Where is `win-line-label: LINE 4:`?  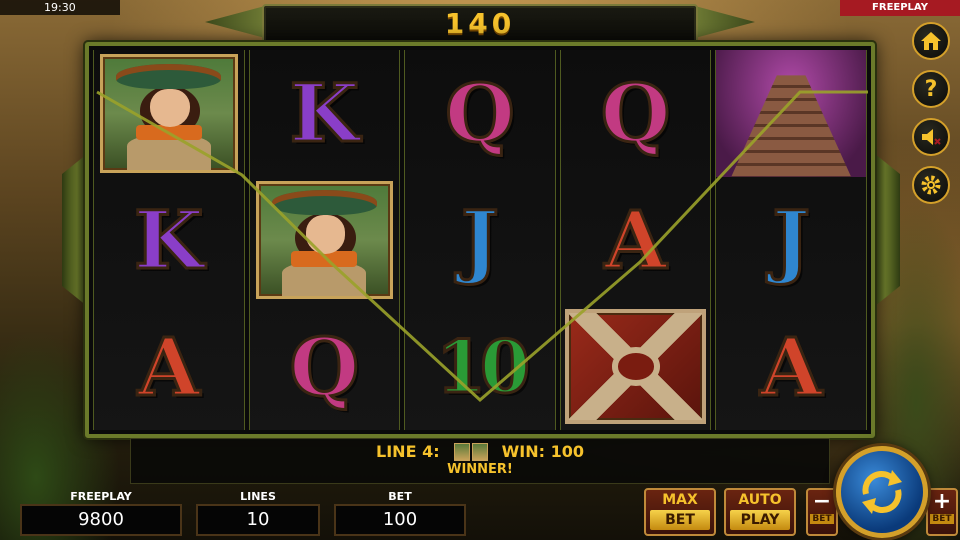
win-line-label: LINE 4: is located at coordinates (408, 451).